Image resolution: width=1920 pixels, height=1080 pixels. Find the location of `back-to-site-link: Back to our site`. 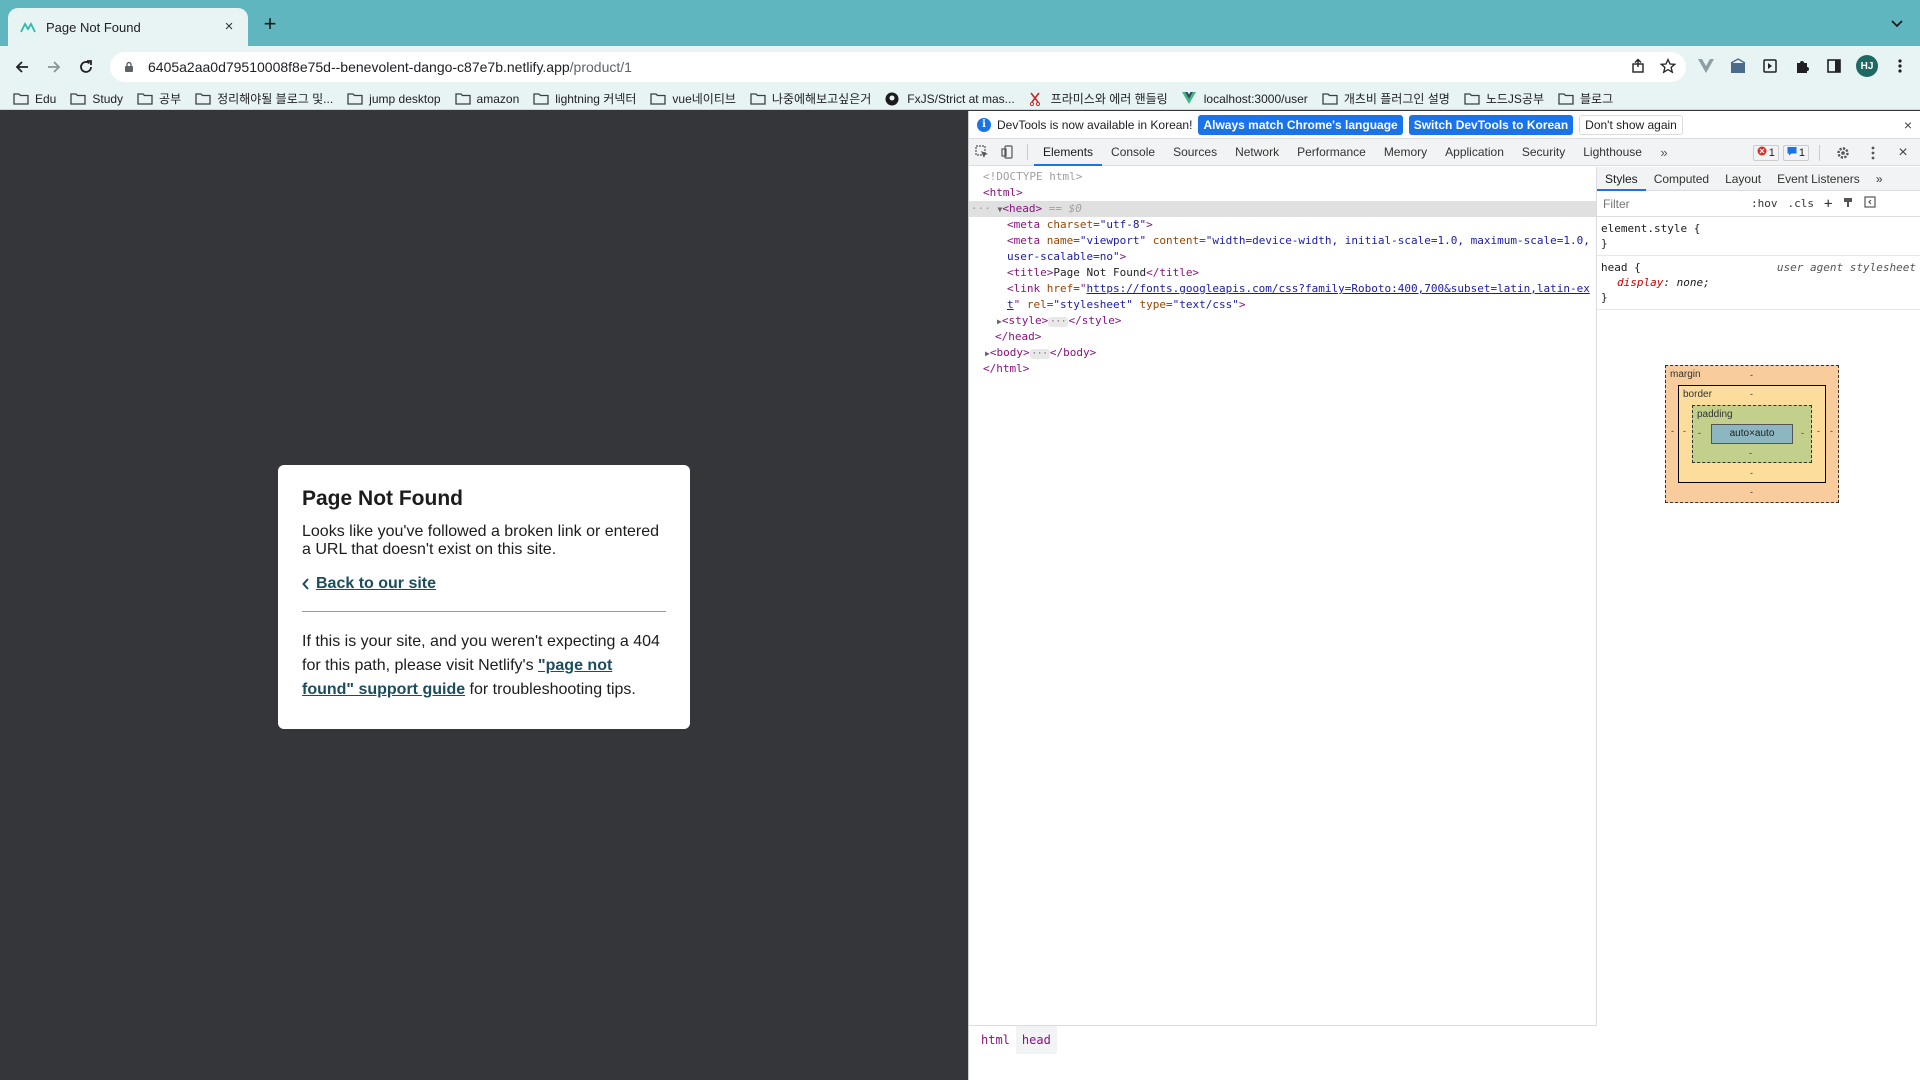

back-to-site-link: Back to our site is located at coordinates (484, 584).